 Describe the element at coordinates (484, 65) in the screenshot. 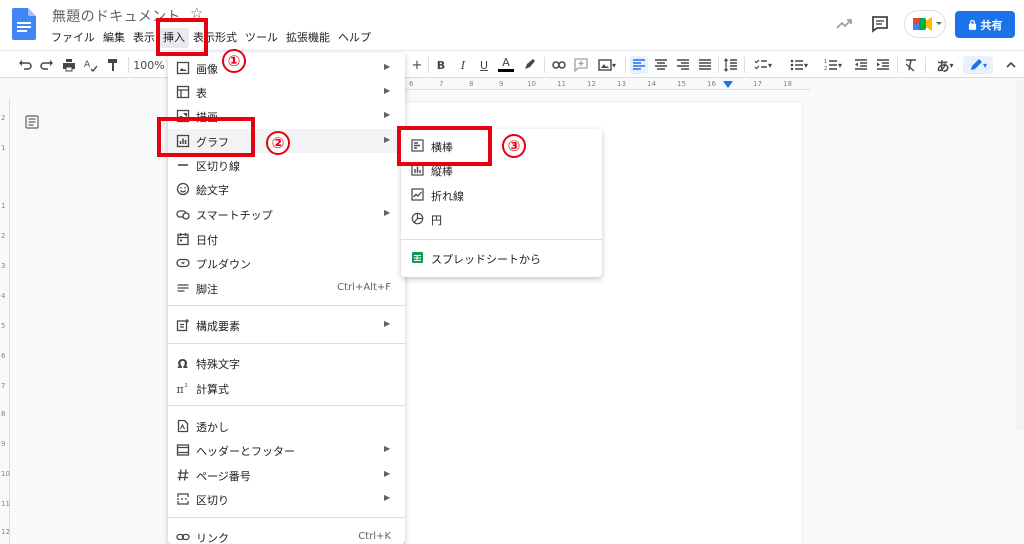

I see `underline-button: U` at that location.